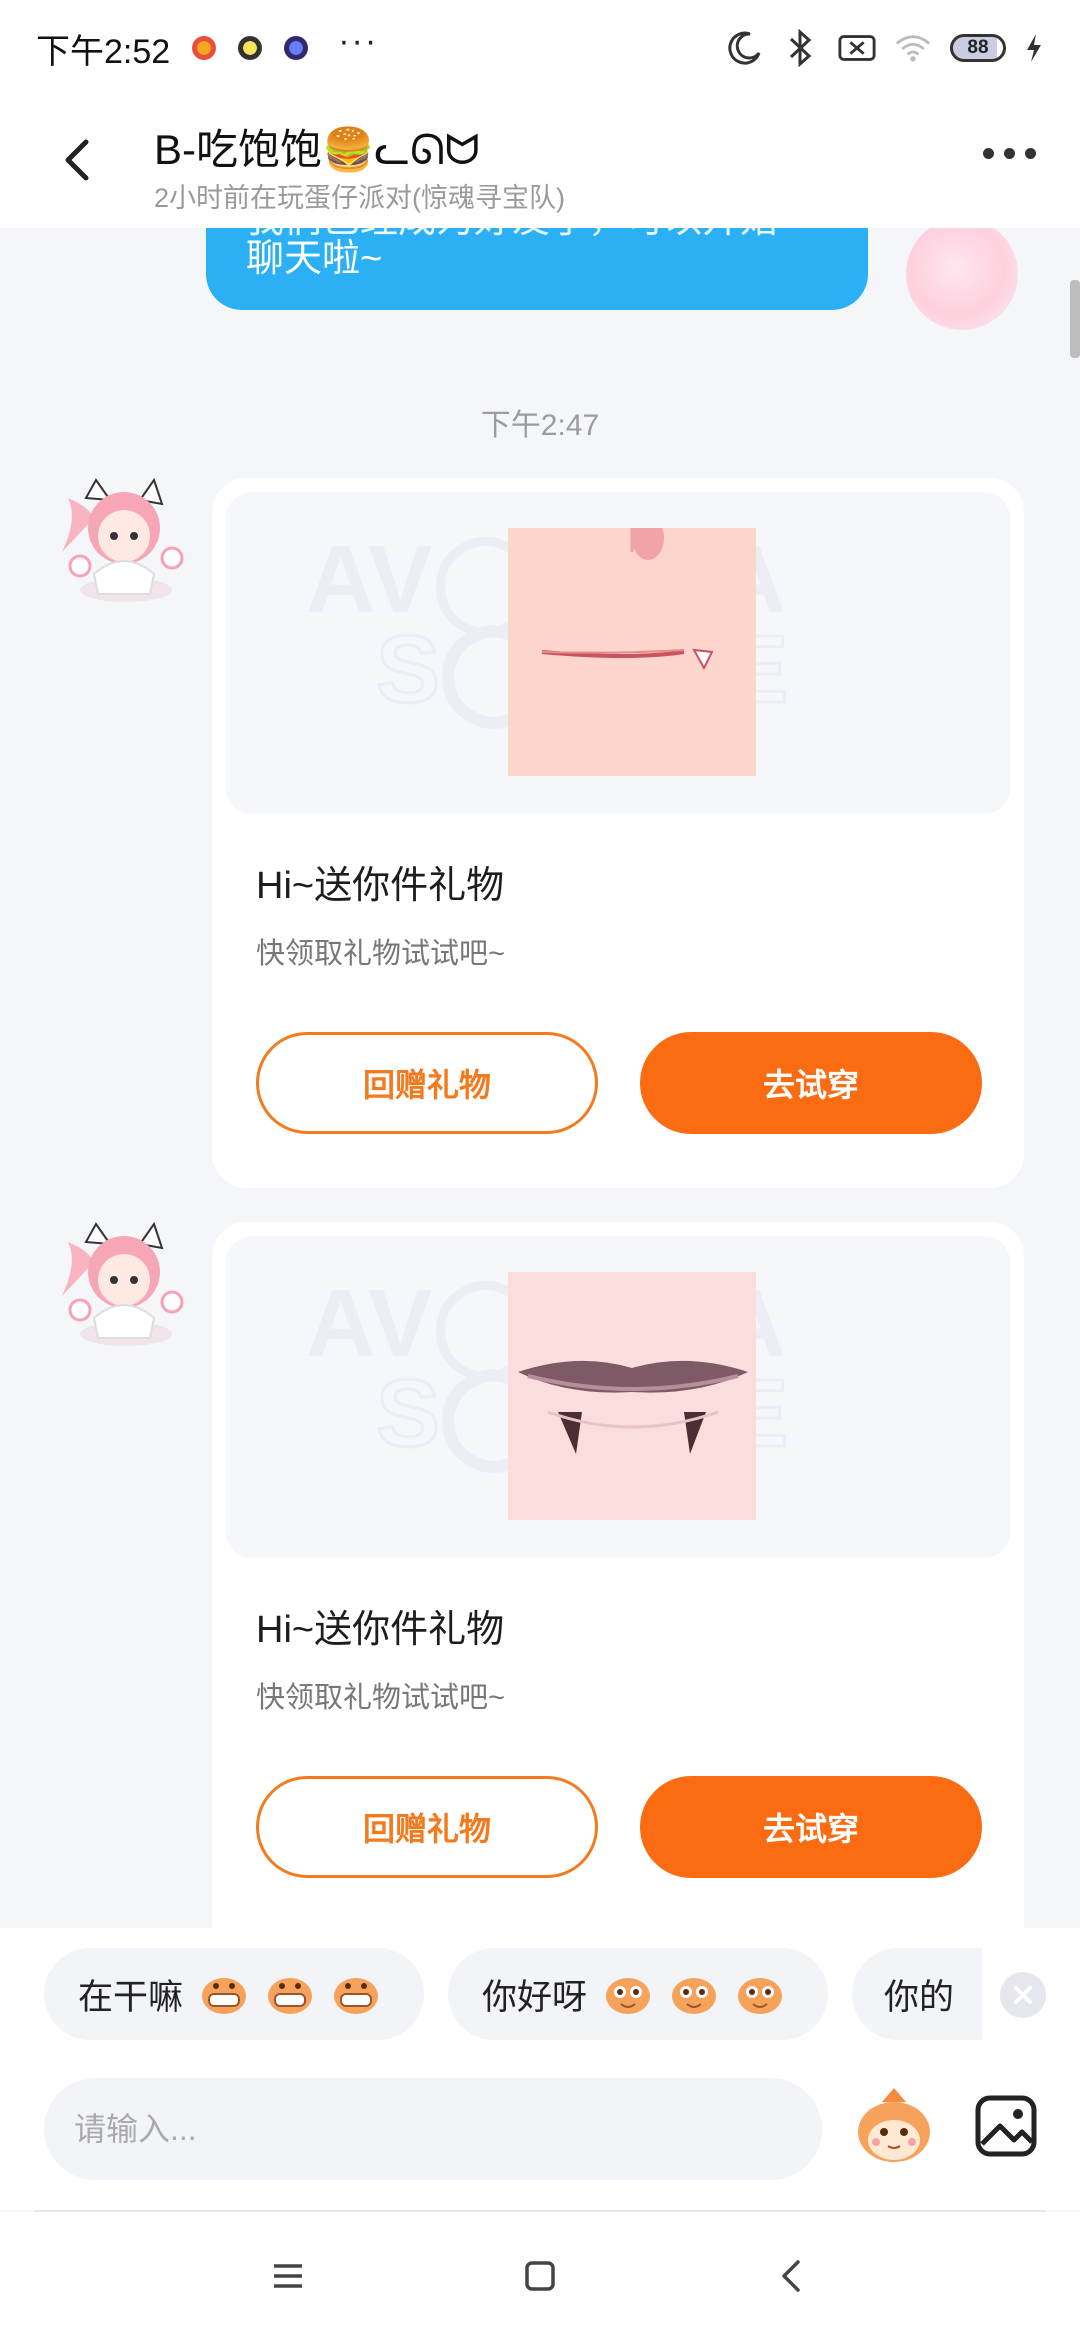 The width and height of the screenshot is (1080, 2340). I want to click on message-timestamp: 下午2:47, so click(540, 425).